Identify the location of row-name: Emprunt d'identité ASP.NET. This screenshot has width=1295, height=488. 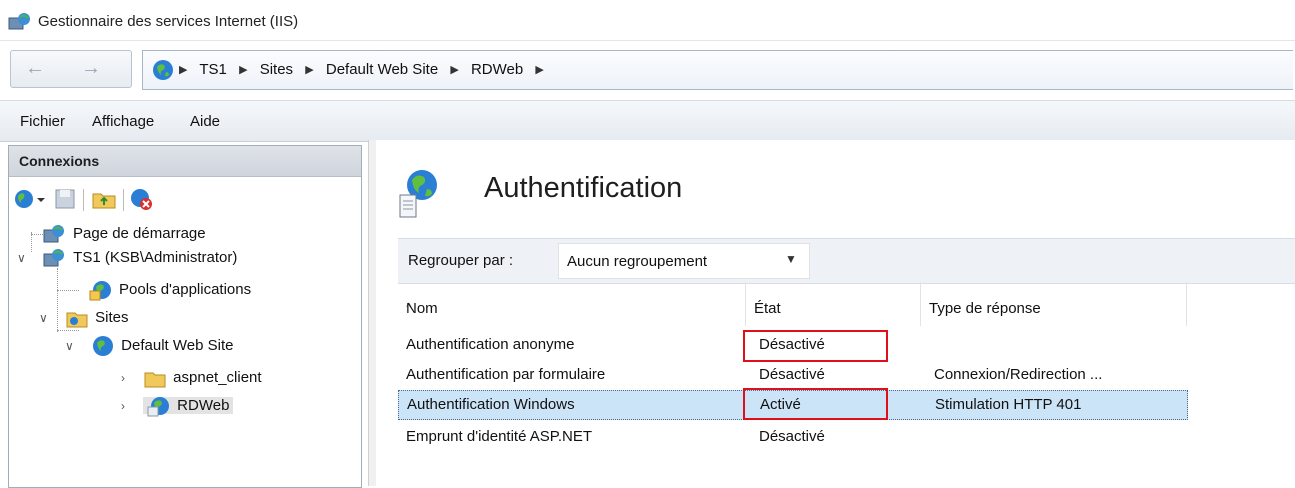
(499, 436).